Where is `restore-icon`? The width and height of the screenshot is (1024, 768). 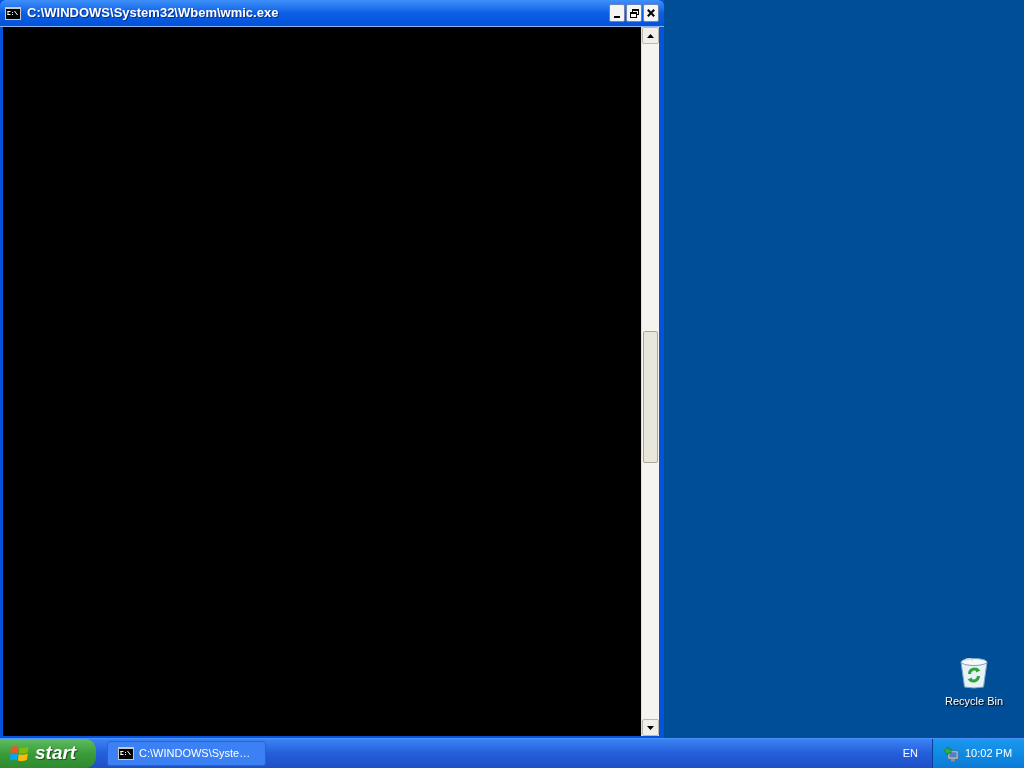 restore-icon is located at coordinates (634, 13).